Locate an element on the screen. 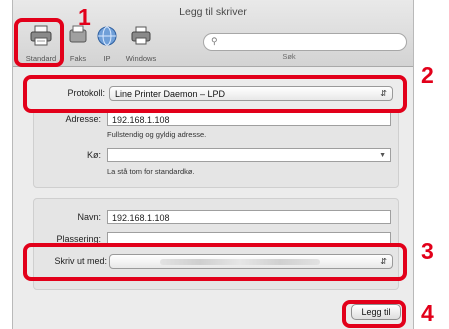 The image size is (449, 329). window-title: Legg til skriver is located at coordinates (213, 12).